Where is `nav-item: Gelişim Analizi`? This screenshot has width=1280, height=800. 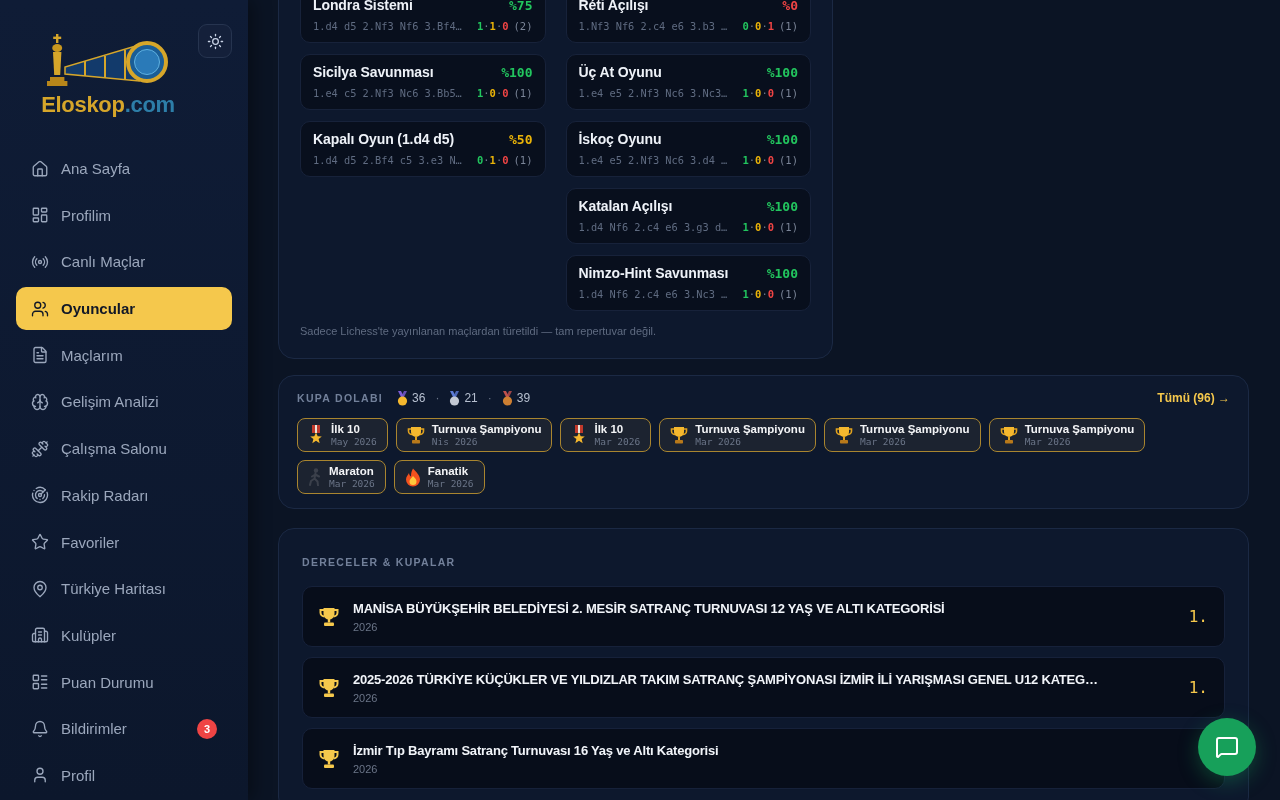 nav-item: Gelişim Analizi is located at coordinates (124, 402).